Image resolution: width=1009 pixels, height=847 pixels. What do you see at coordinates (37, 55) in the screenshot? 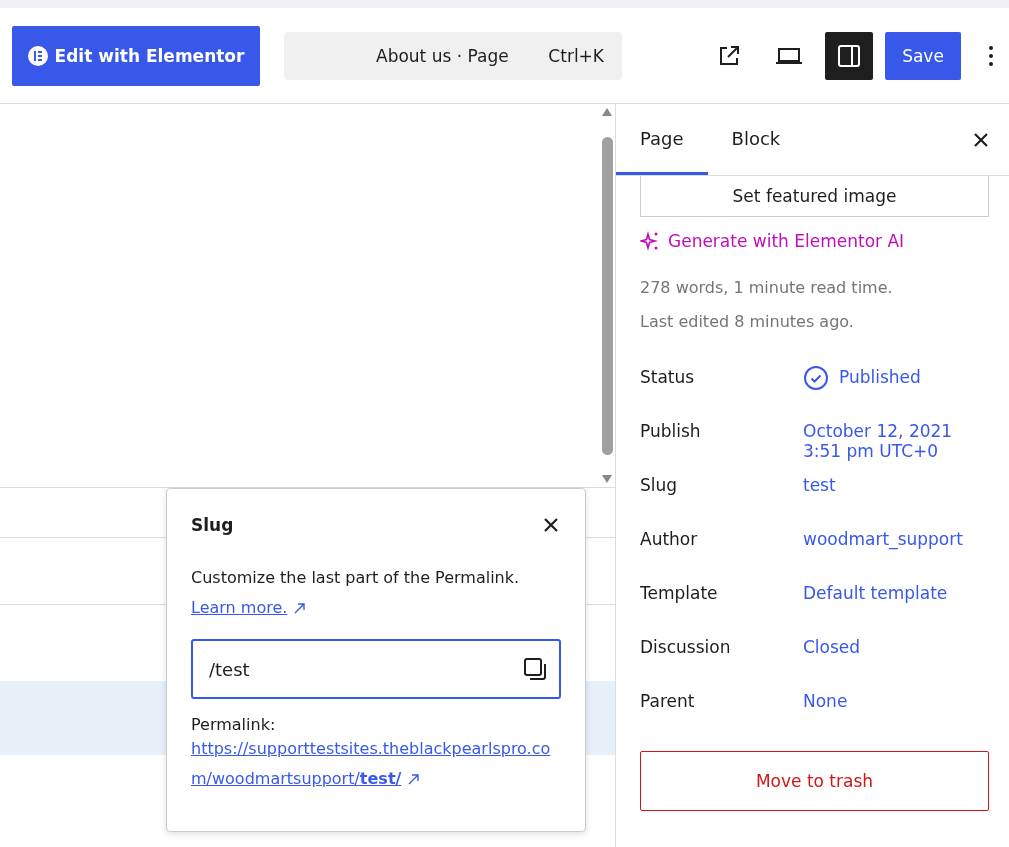
I see `elementor-icon` at bounding box center [37, 55].